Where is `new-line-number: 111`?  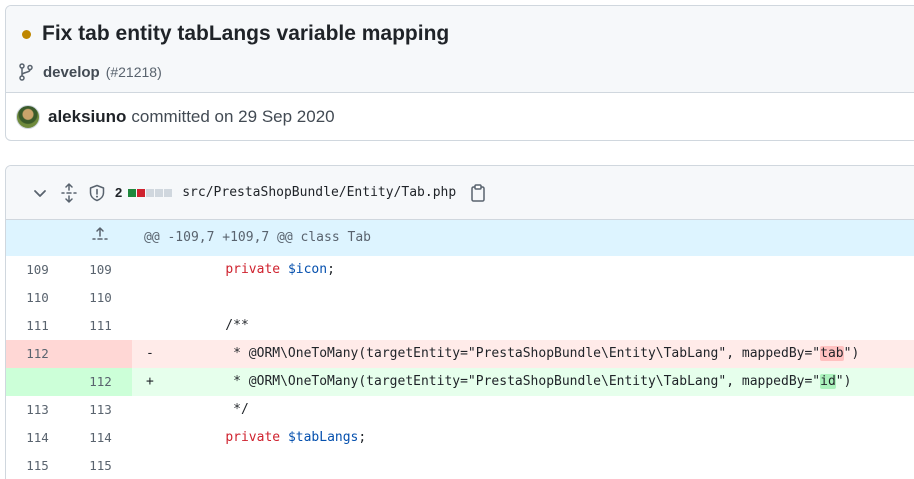 new-line-number: 111 is located at coordinates (100, 326).